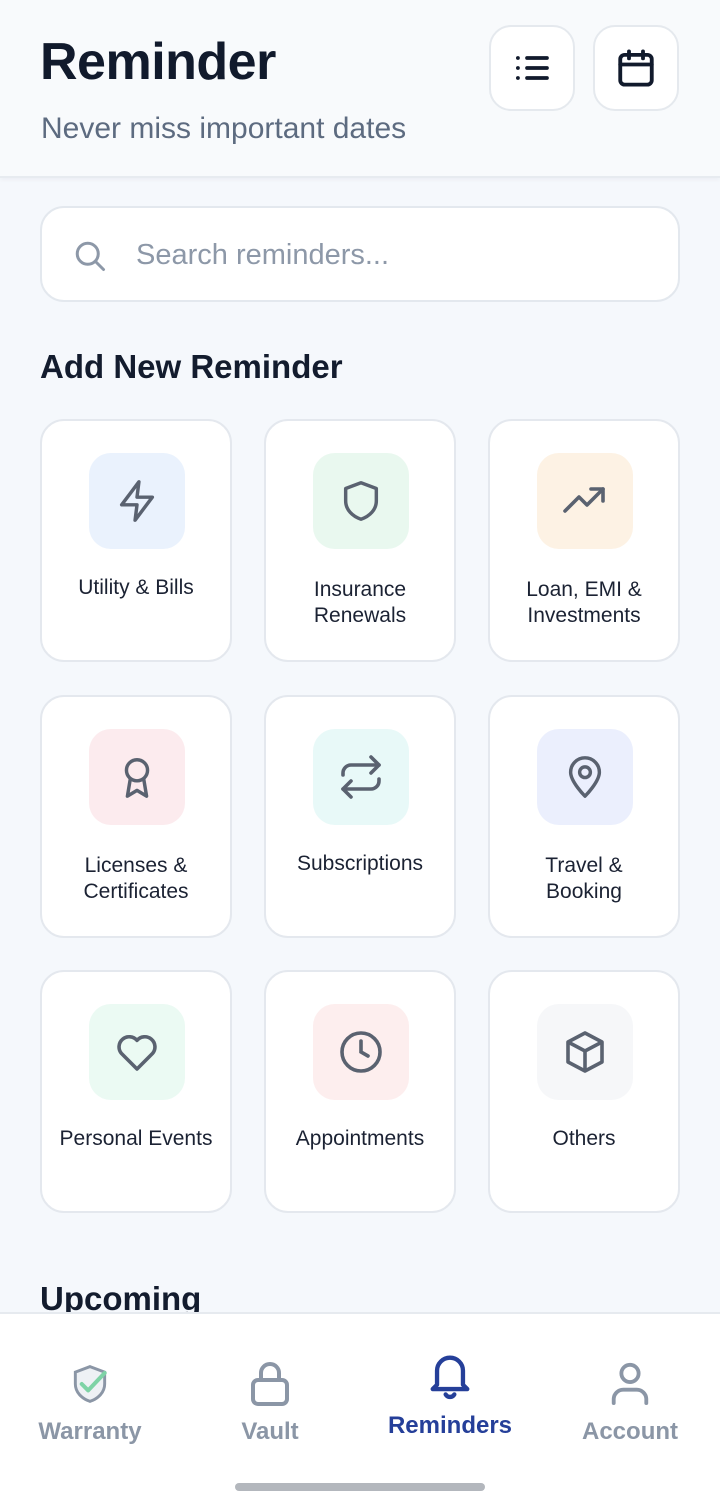 Image resolution: width=720 pixels, height=1502 pixels. Describe the element at coordinates (360, 1138) in the screenshot. I see `category-label: Appointments` at that location.